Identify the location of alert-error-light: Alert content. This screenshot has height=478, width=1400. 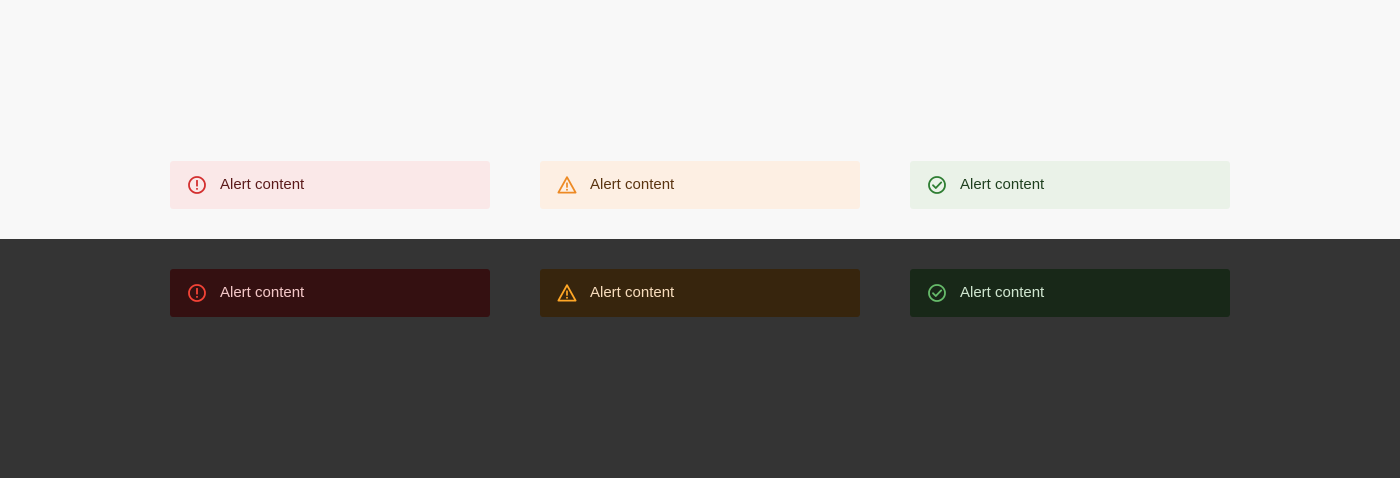
(330, 185).